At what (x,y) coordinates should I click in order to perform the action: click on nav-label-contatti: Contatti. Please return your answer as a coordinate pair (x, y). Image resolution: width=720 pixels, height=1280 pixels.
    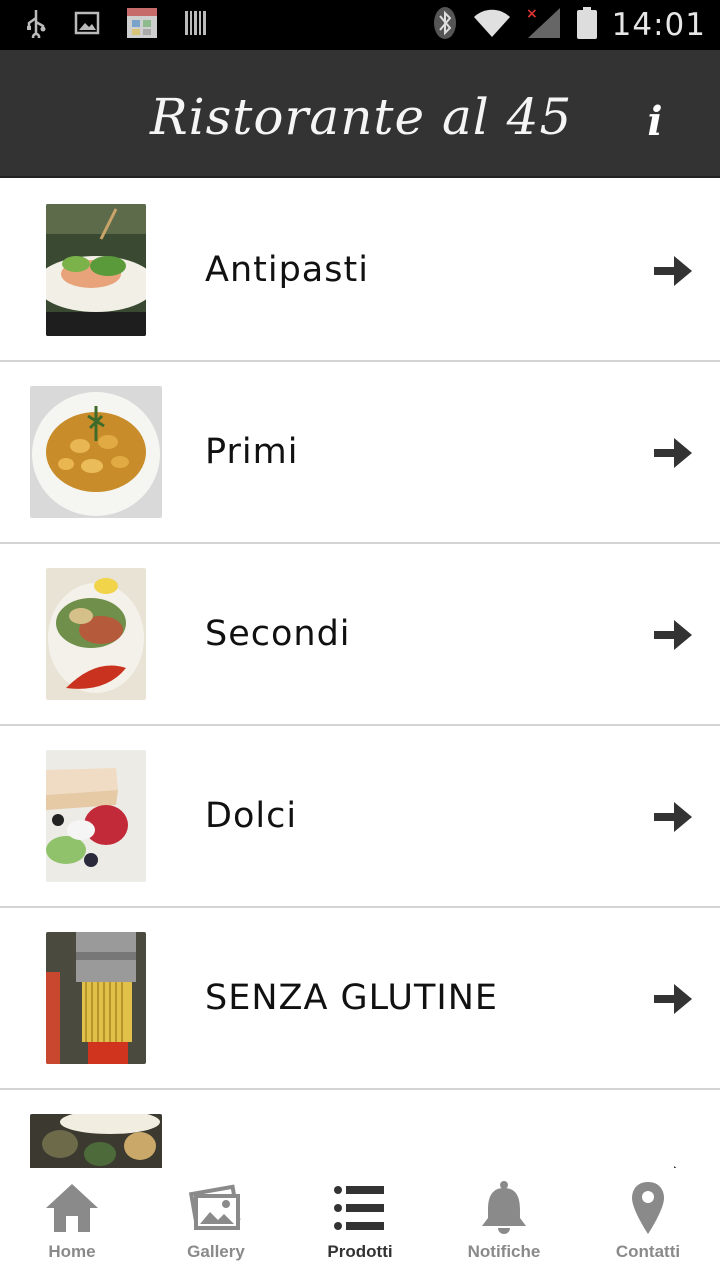
    Looking at the image, I should click on (648, 1251).